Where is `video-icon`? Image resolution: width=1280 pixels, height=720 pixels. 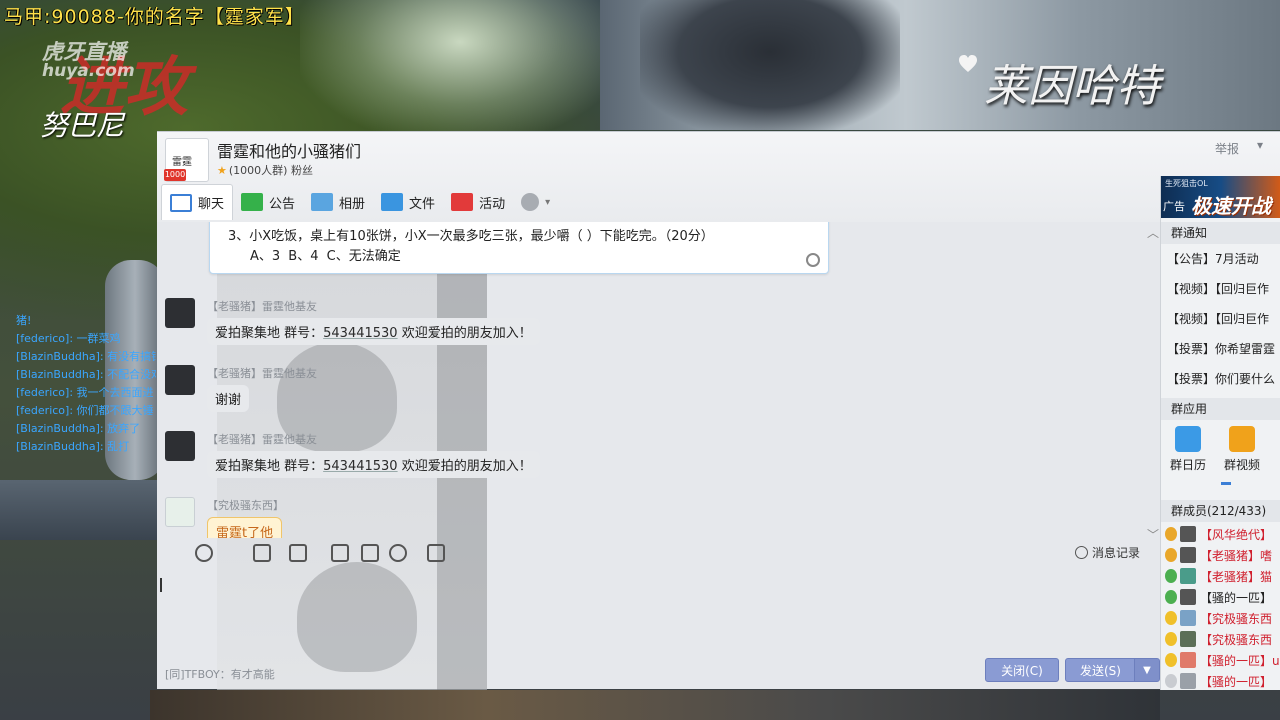 video-icon is located at coordinates (1242, 439).